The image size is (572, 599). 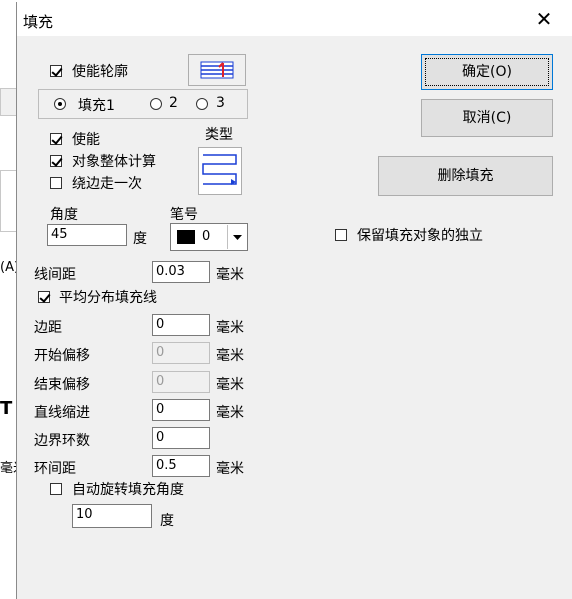 I want to click on cancel-button-label: 取消(C), so click(x=487, y=118).